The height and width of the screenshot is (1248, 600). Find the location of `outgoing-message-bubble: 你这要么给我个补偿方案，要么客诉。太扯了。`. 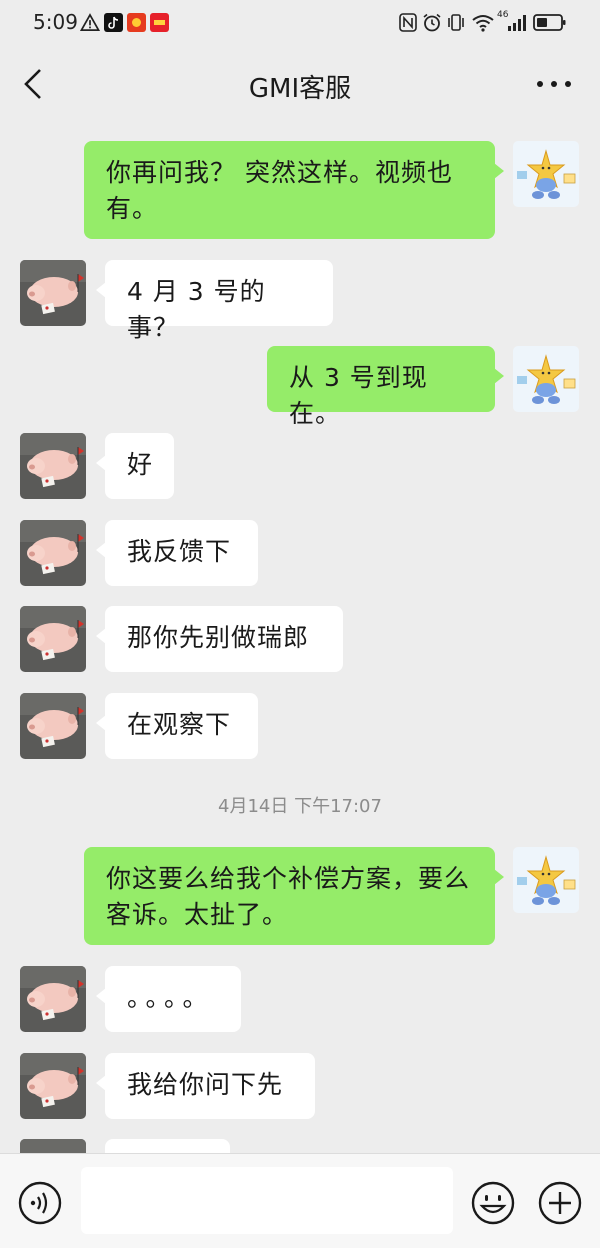

outgoing-message-bubble: 你这要么给我个补偿方案，要么客诉。太扯了。 is located at coordinates (294, 896).